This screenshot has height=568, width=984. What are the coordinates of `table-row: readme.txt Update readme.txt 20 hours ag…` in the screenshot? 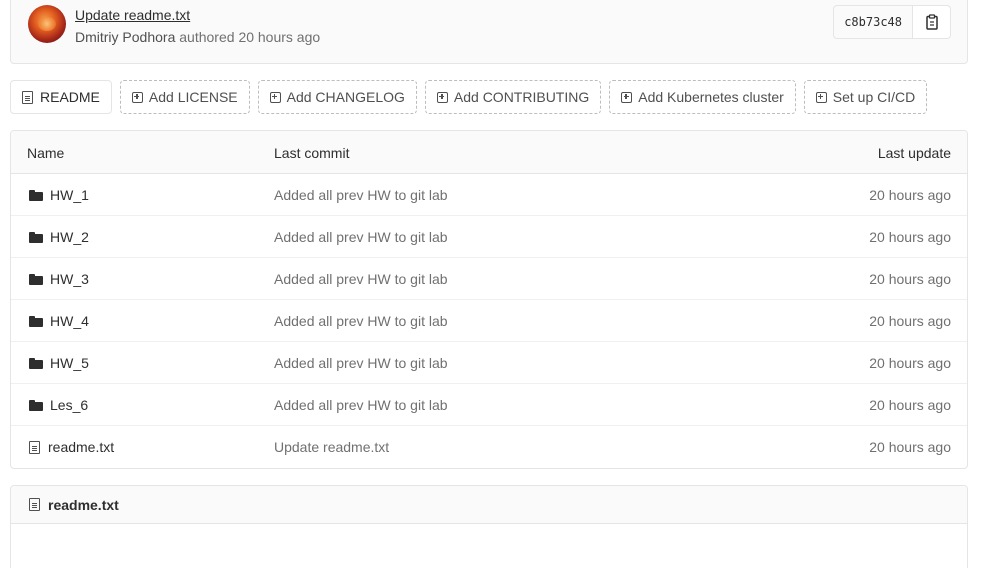 It's located at (489, 447).